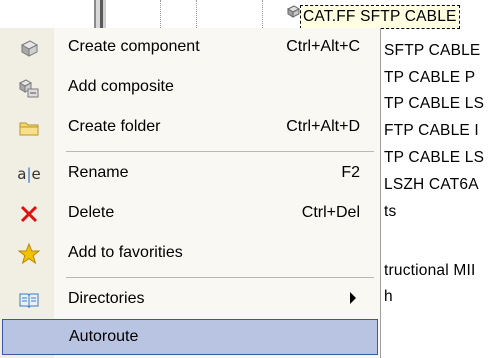 This screenshot has height=358, width=490. Describe the element at coordinates (330, 212) in the screenshot. I see `menu-item-shortcut: Ctrl+Del` at that location.